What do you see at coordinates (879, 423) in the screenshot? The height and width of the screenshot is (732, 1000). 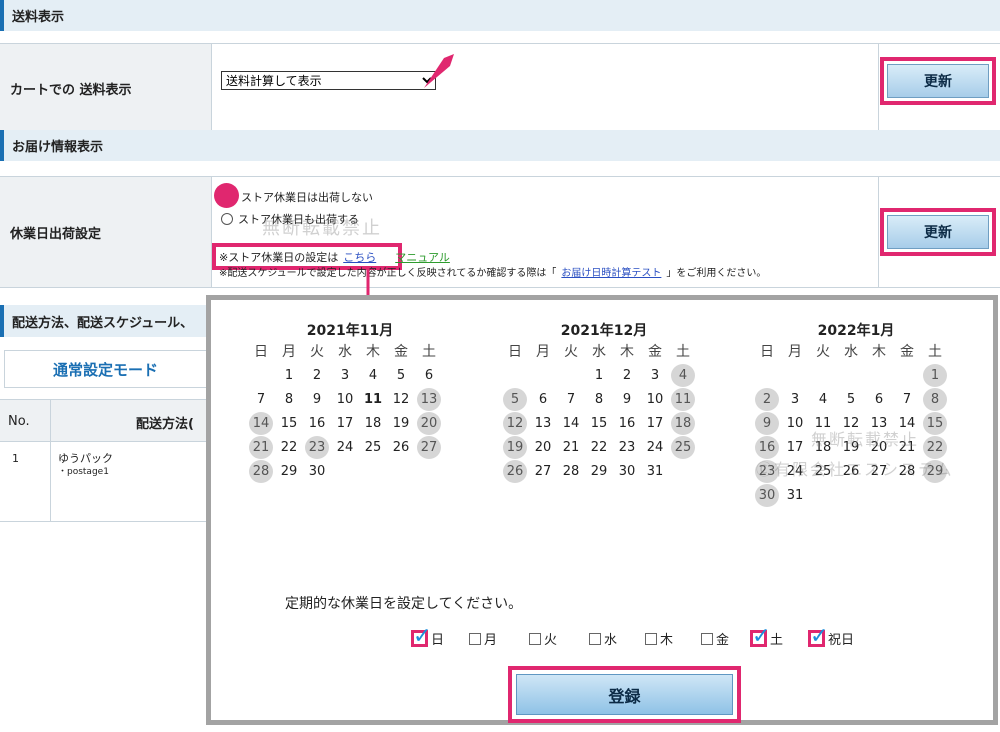 I see `calendar-day: 13` at bounding box center [879, 423].